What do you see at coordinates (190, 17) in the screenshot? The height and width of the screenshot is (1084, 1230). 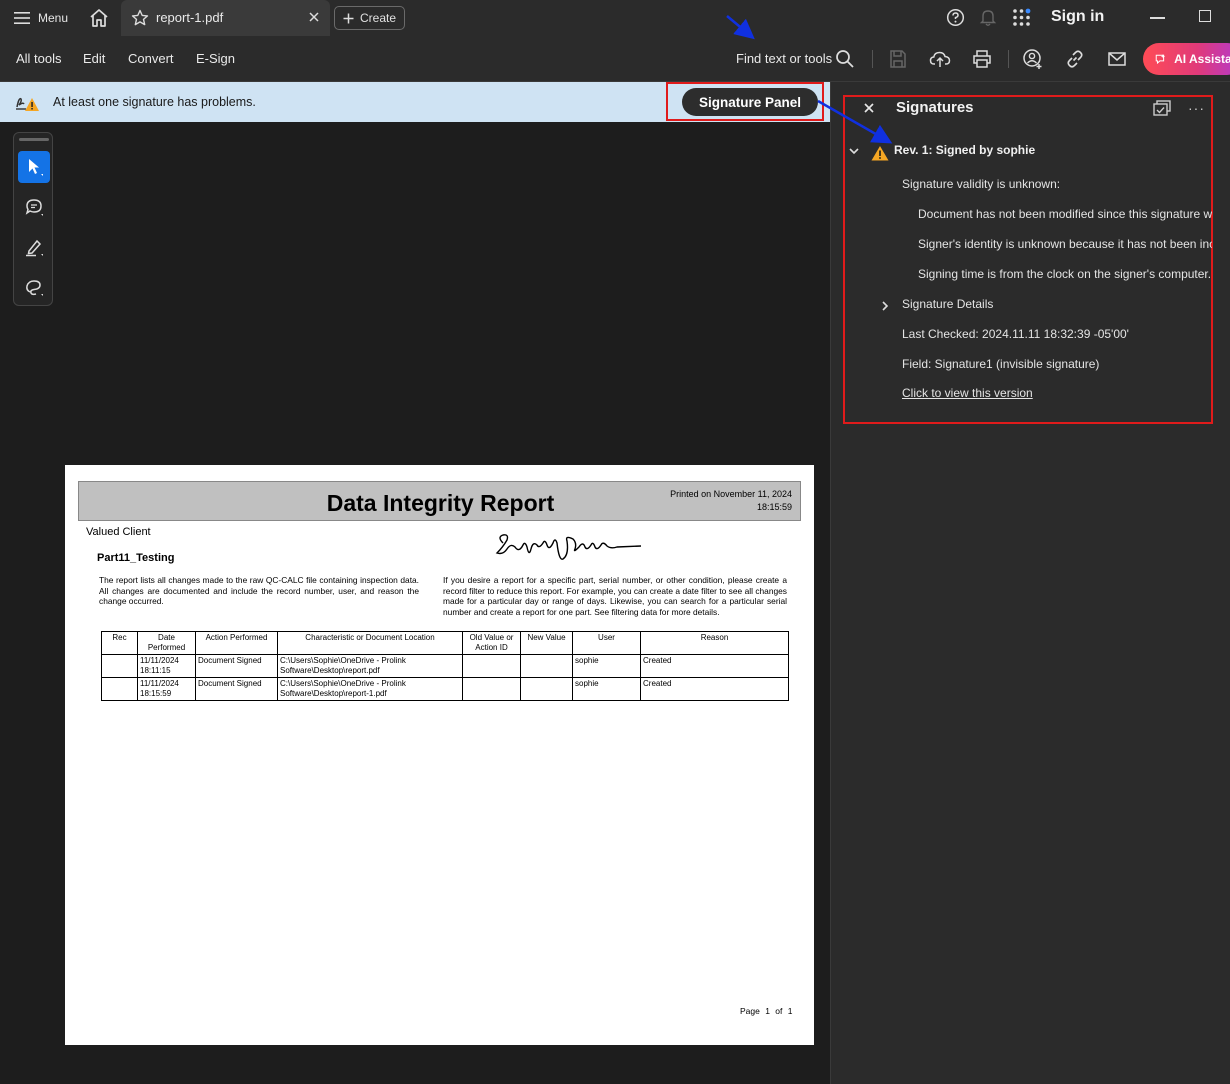 I see `tab-filename: report-1.pdf` at bounding box center [190, 17].